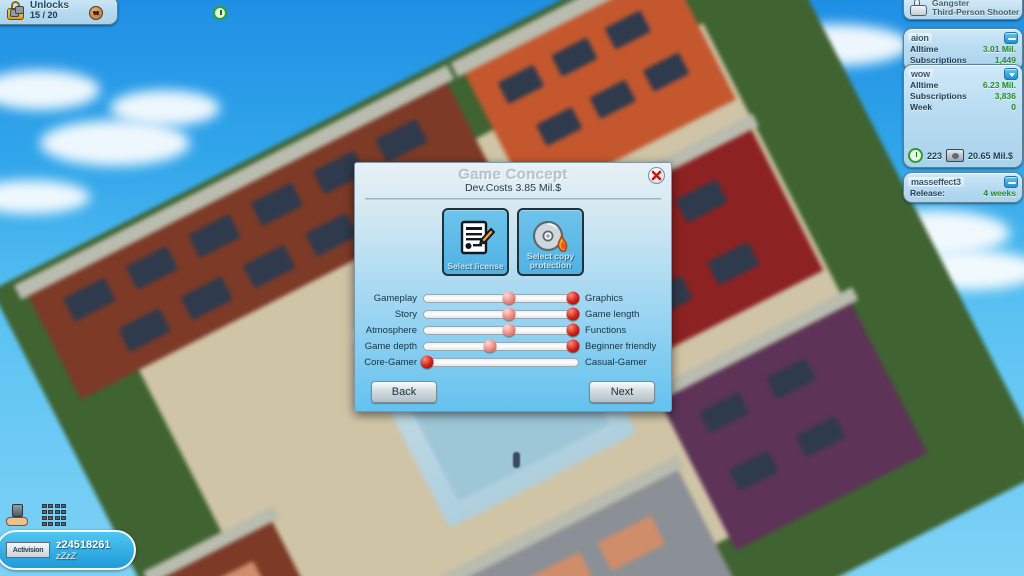 The width and height of the screenshot is (1024, 576). I want to click on genre-line2: Third-Person Shooter, so click(976, 11).